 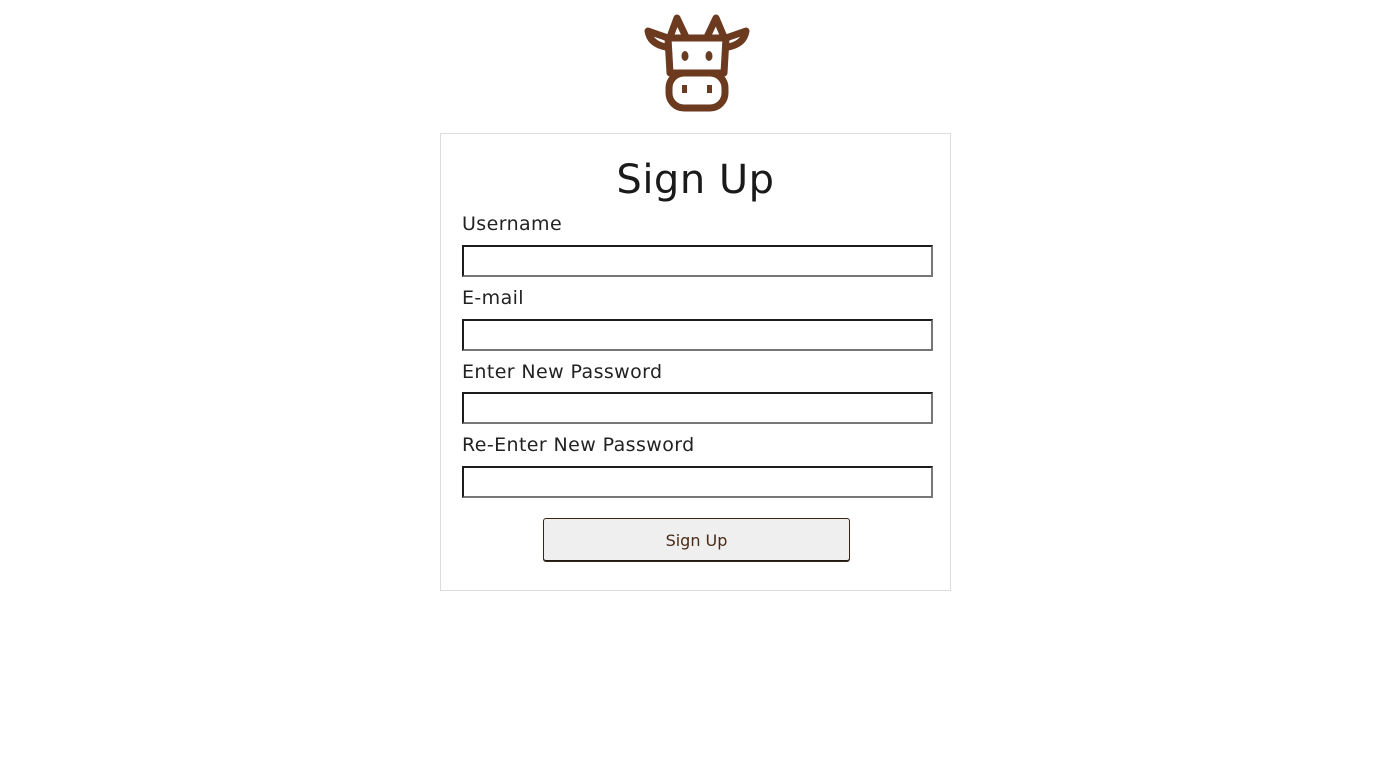 What do you see at coordinates (695, 180) in the screenshot?
I see `page-title: Sign Up` at bounding box center [695, 180].